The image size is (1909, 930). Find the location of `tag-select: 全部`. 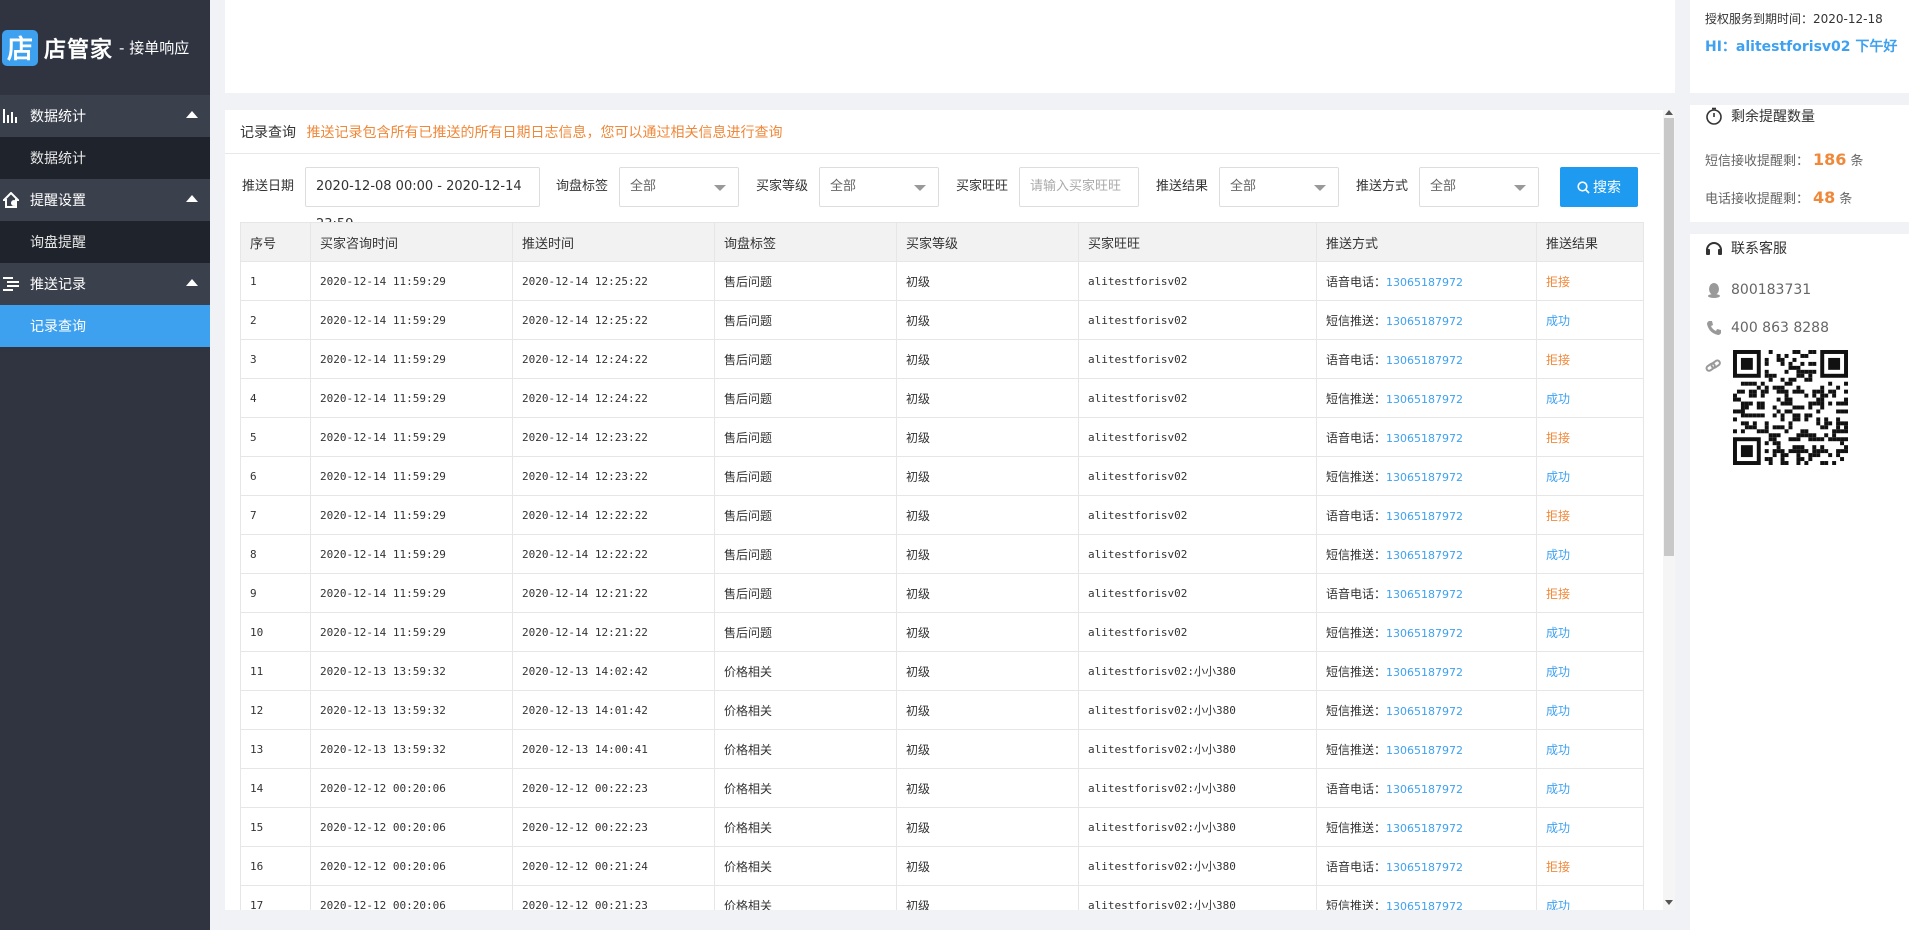

tag-select: 全部 is located at coordinates (679, 187).